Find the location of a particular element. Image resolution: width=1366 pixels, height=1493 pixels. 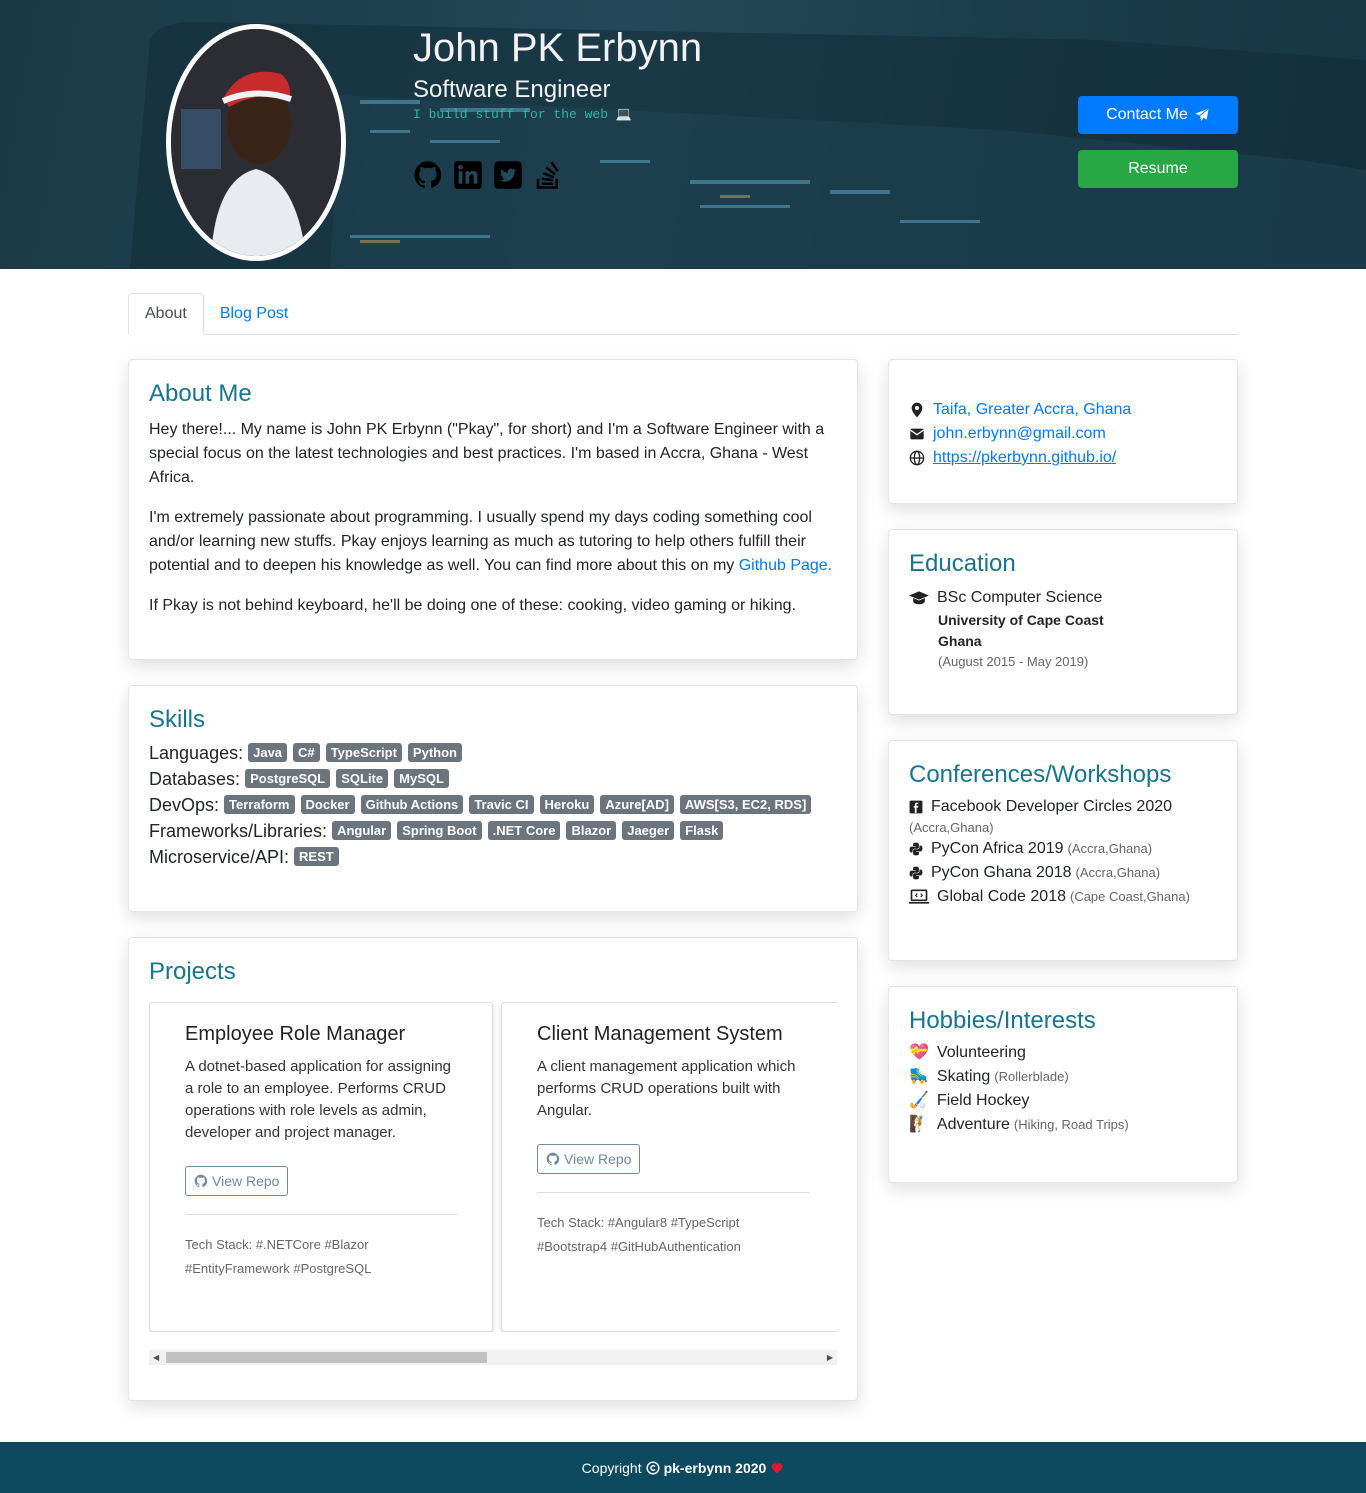

projects-scrollbar: ◀ ▶ is located at coordinates (493, 1357).